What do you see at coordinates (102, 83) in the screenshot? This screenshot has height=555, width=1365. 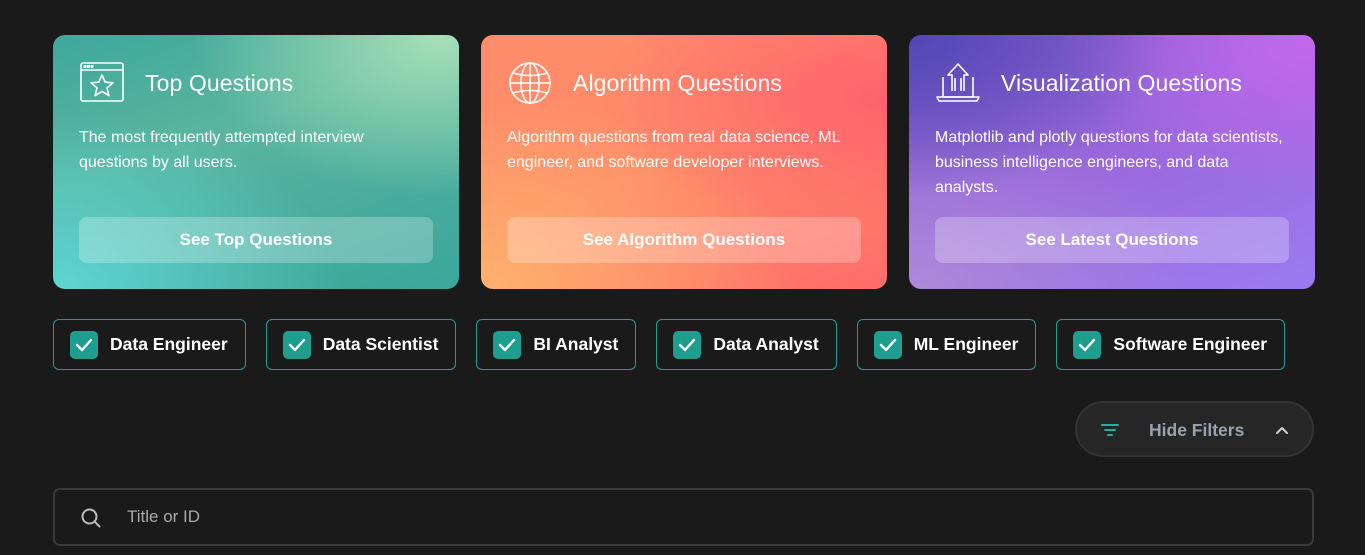 I see `browser-star-icon` at bounding box center [102, 83].